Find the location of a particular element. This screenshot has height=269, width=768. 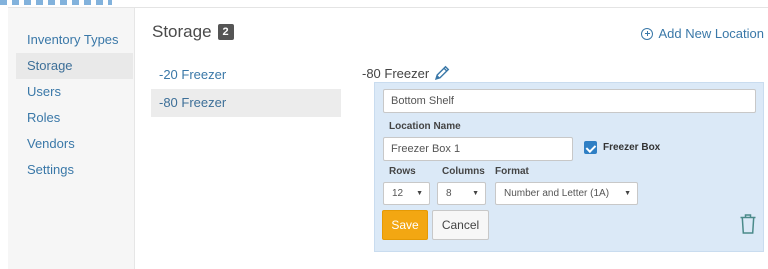

top-accent-bar is located at coordinates (56, 2).